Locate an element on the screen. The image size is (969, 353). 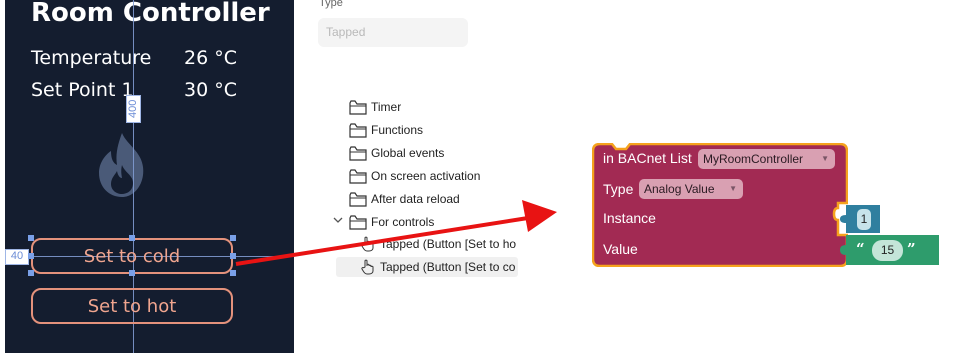
set-to-cold-label: Set to cold is located at coordinates (132, 256).